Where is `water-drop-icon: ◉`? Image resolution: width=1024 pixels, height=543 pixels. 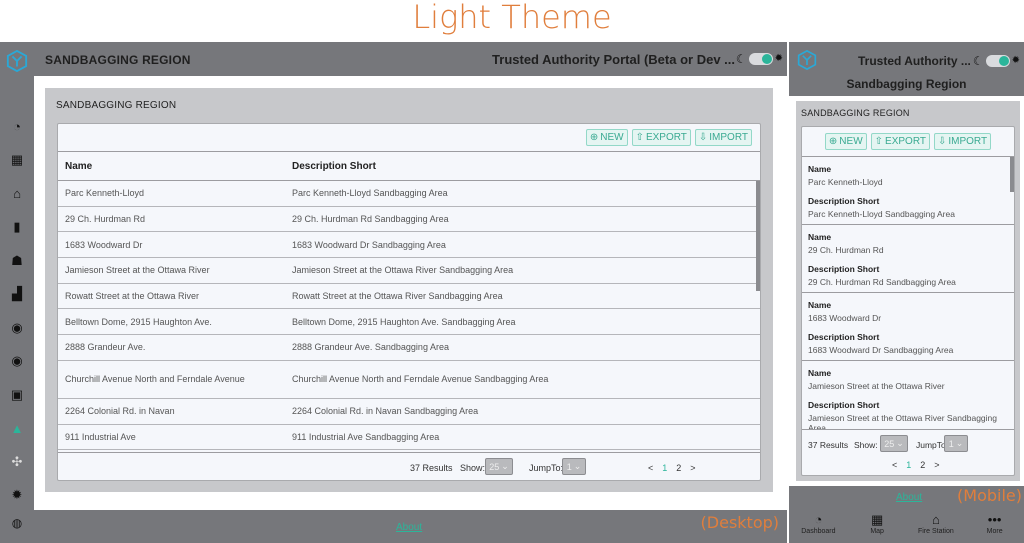 water-drop-icon: ◉ is located at coordinates (17, 327).